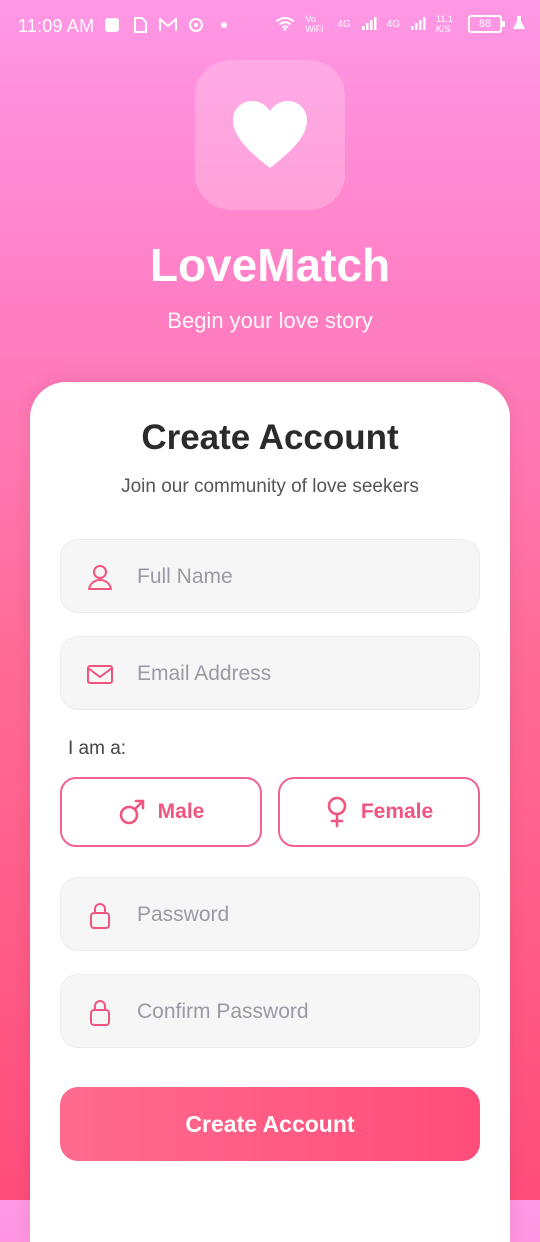  I want to click on network-type-label: 4G, so click(344, 24).